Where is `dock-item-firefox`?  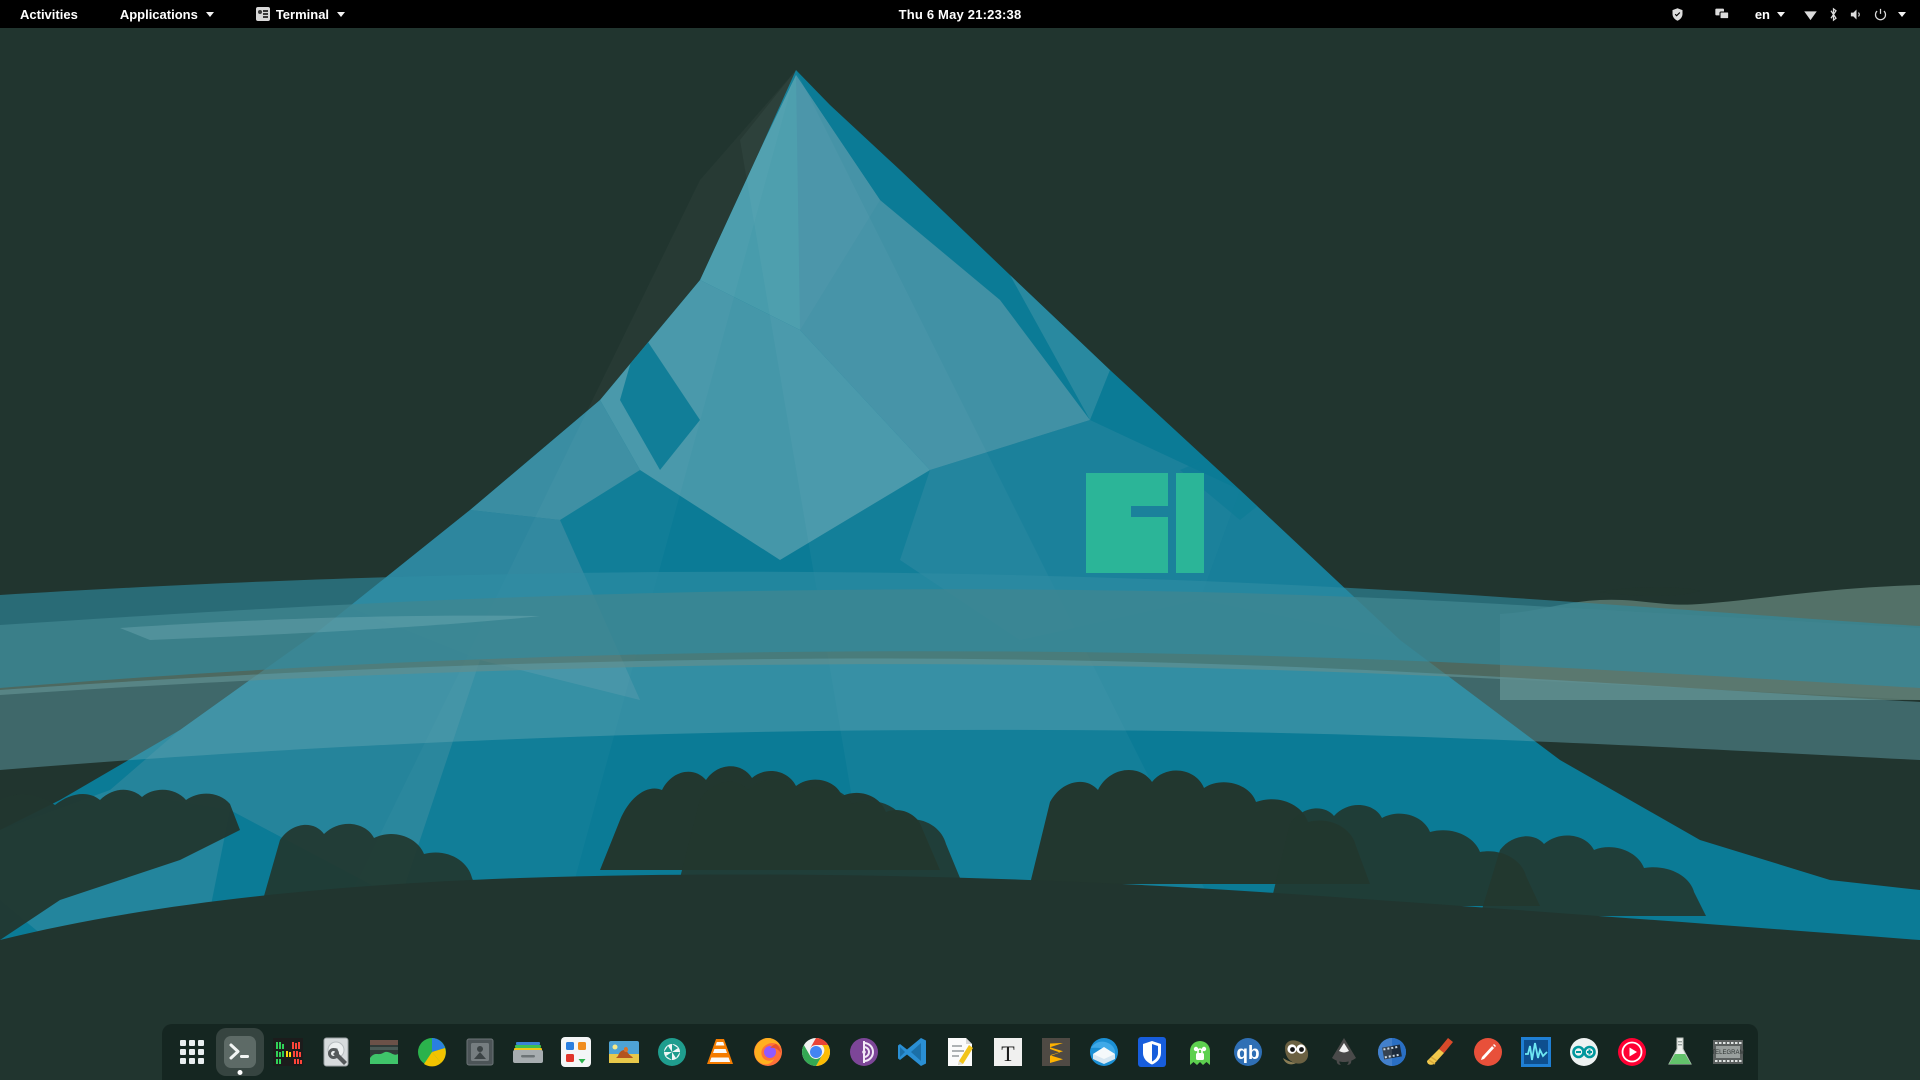
dock-item-firefox is located at coordinates (768, 1052).